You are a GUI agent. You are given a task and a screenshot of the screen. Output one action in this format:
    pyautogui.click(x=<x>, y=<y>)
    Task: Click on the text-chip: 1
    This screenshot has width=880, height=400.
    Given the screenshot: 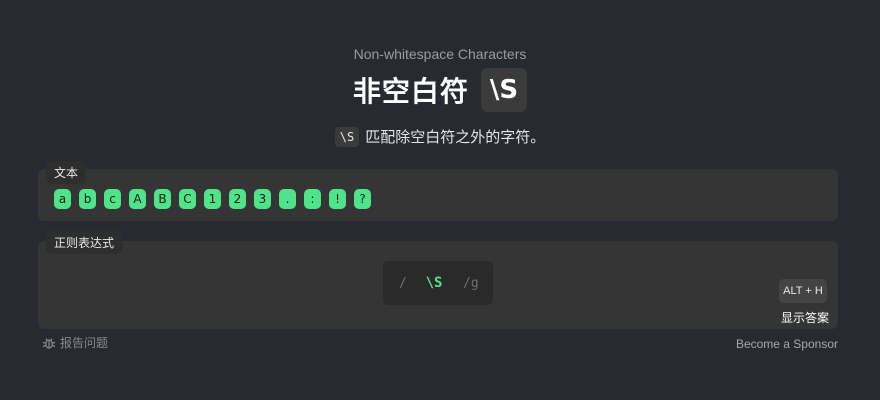 What is the action you would take?
    pyautogui.click(x=212, y=199)
    